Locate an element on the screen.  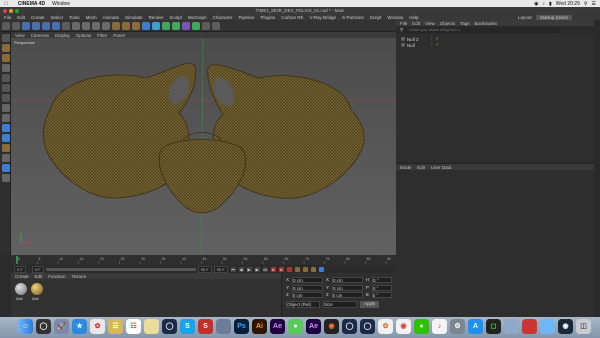
menu-file: File is located at coordinates (7, 17).